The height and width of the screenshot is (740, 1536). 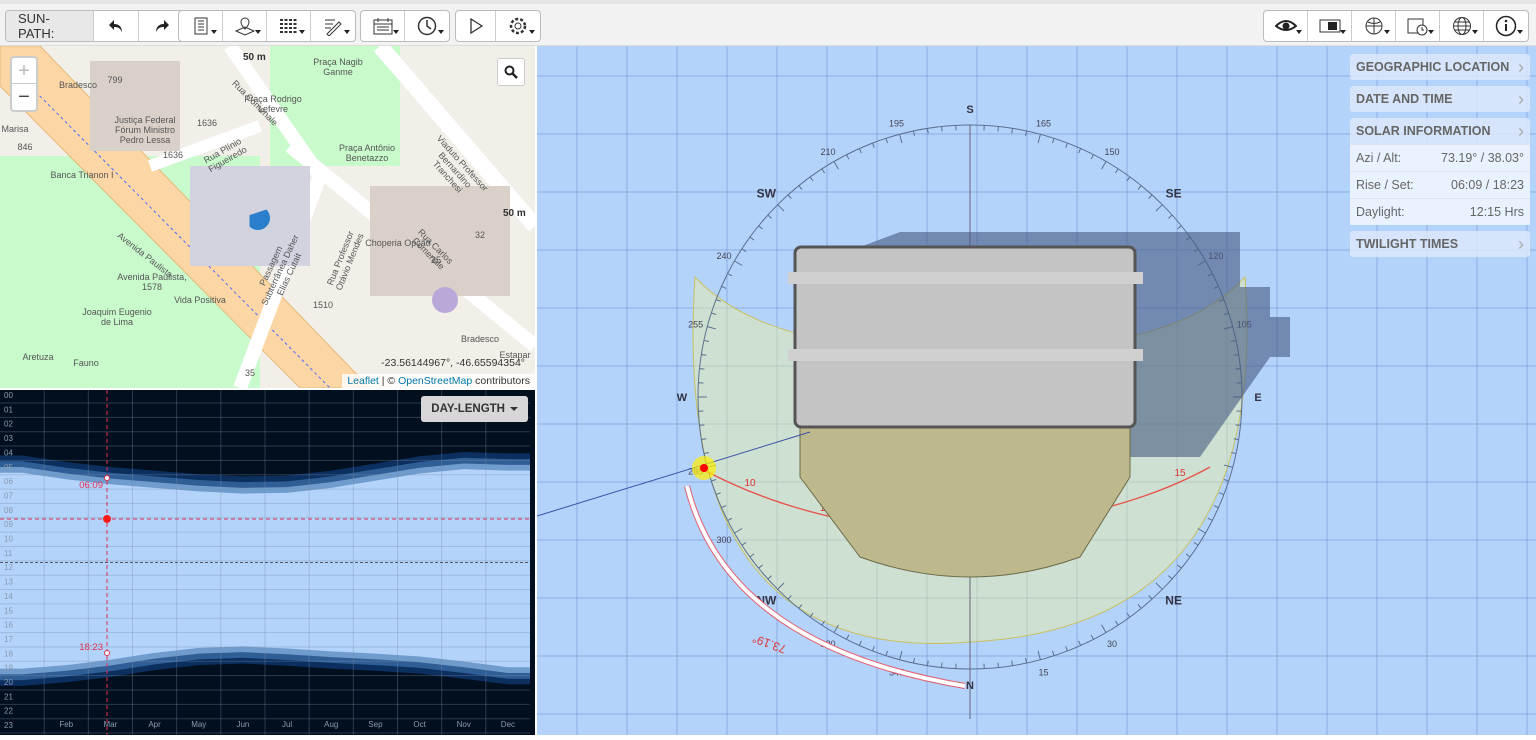 What do you see at coordinates (116, 26) in the screenshot?
I see `undo-button` at bounding box center [116, 26].